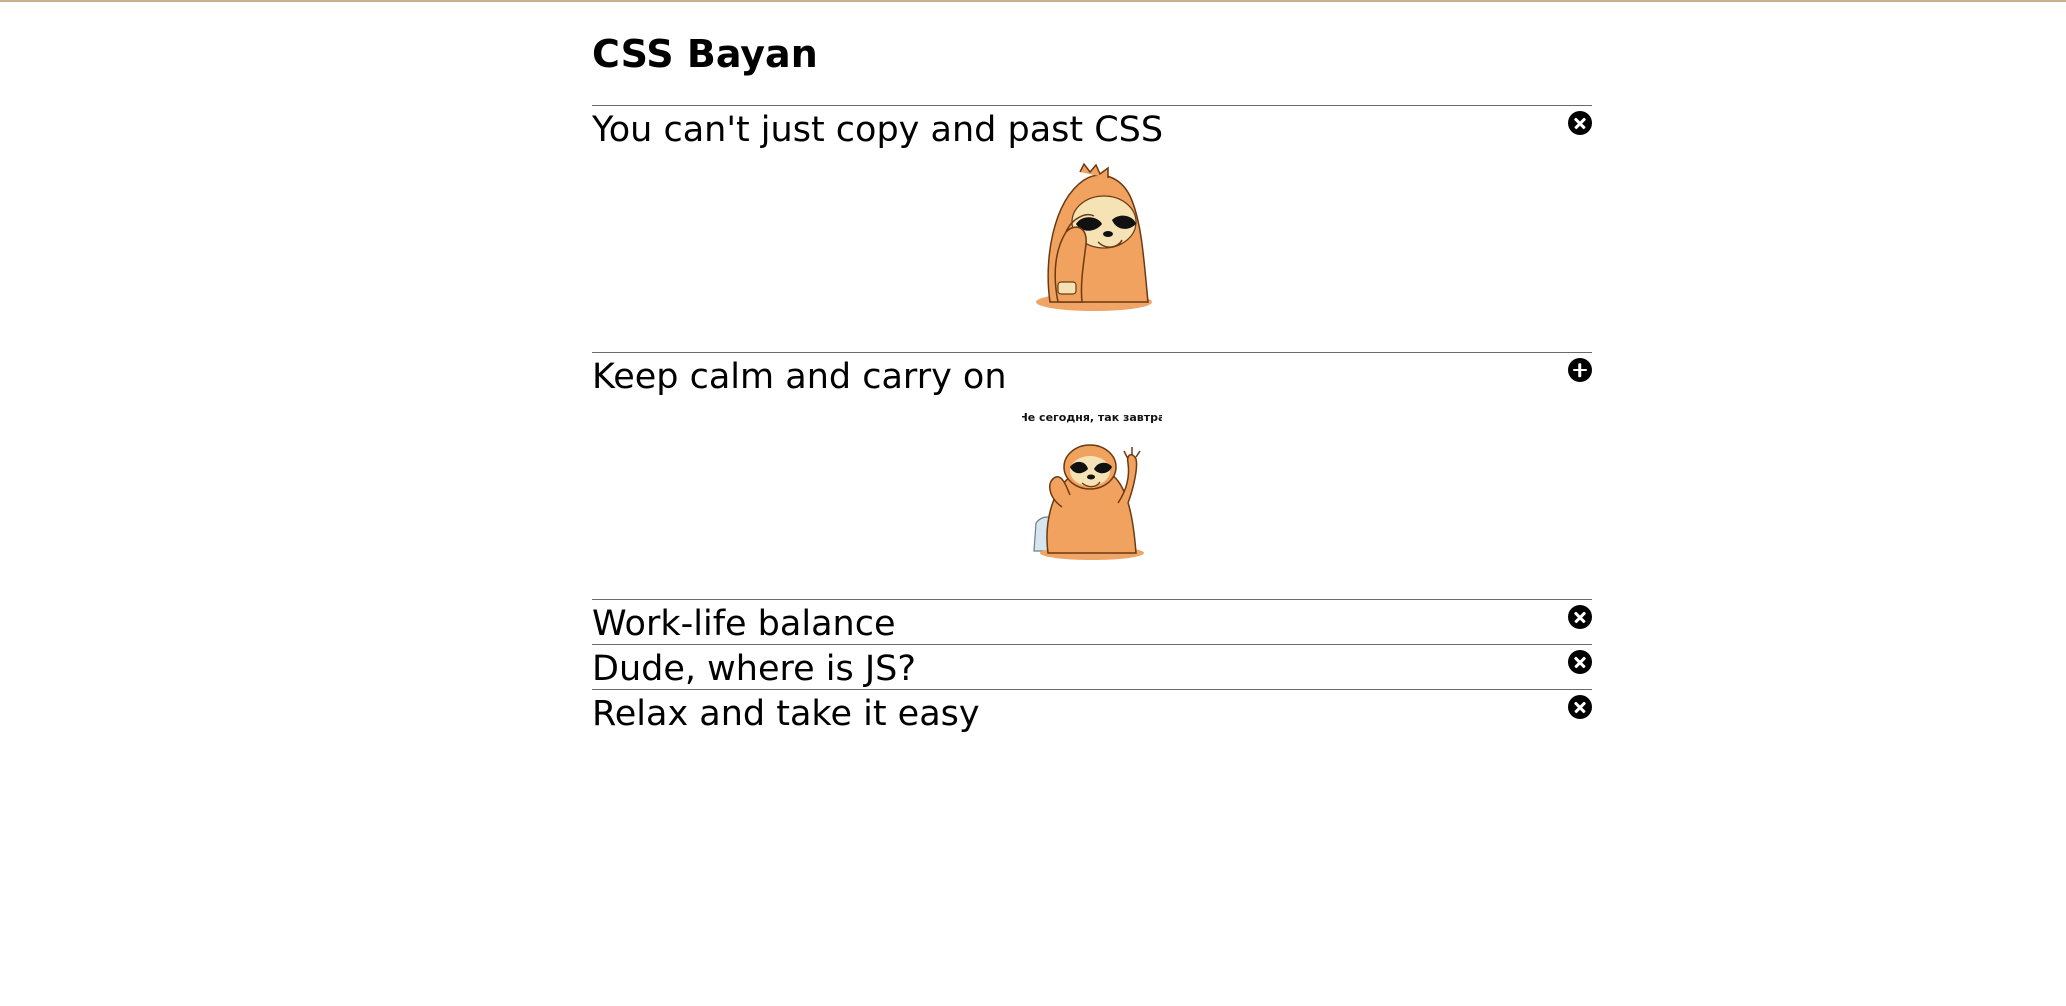 This screenshot has height=1006, width=2066. Describe the element at coordinates (1092, 485) in the screenshot. I see `sloth-relax-sticker: Не сегодня, так завтра` at that location.